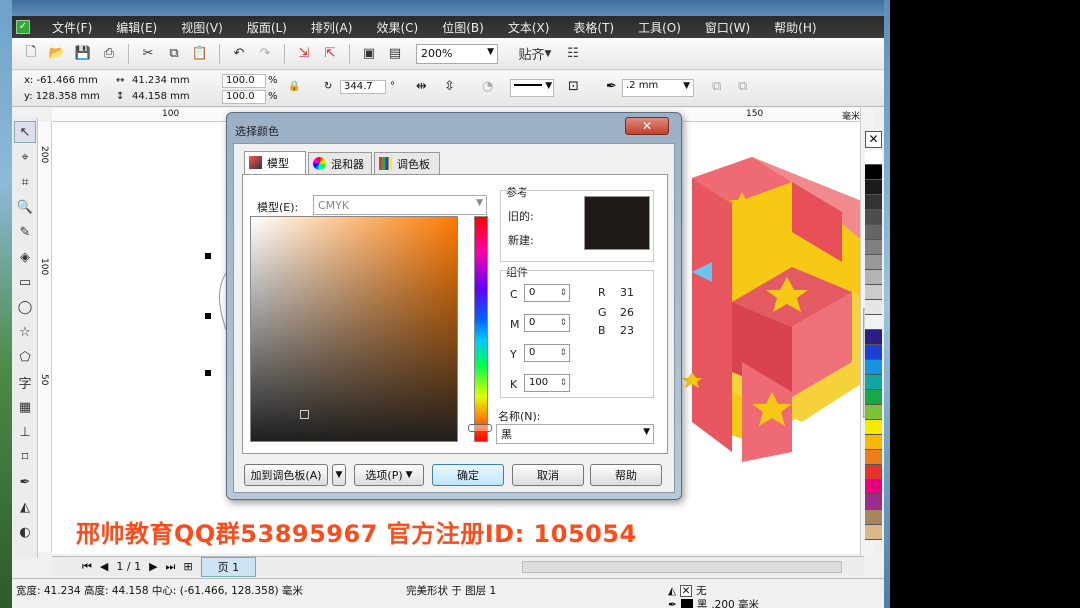  What do you see at coordinates (200, 54) in the screenshot?
I see `paste-icon: 📋` at bounding box center [200, 54].